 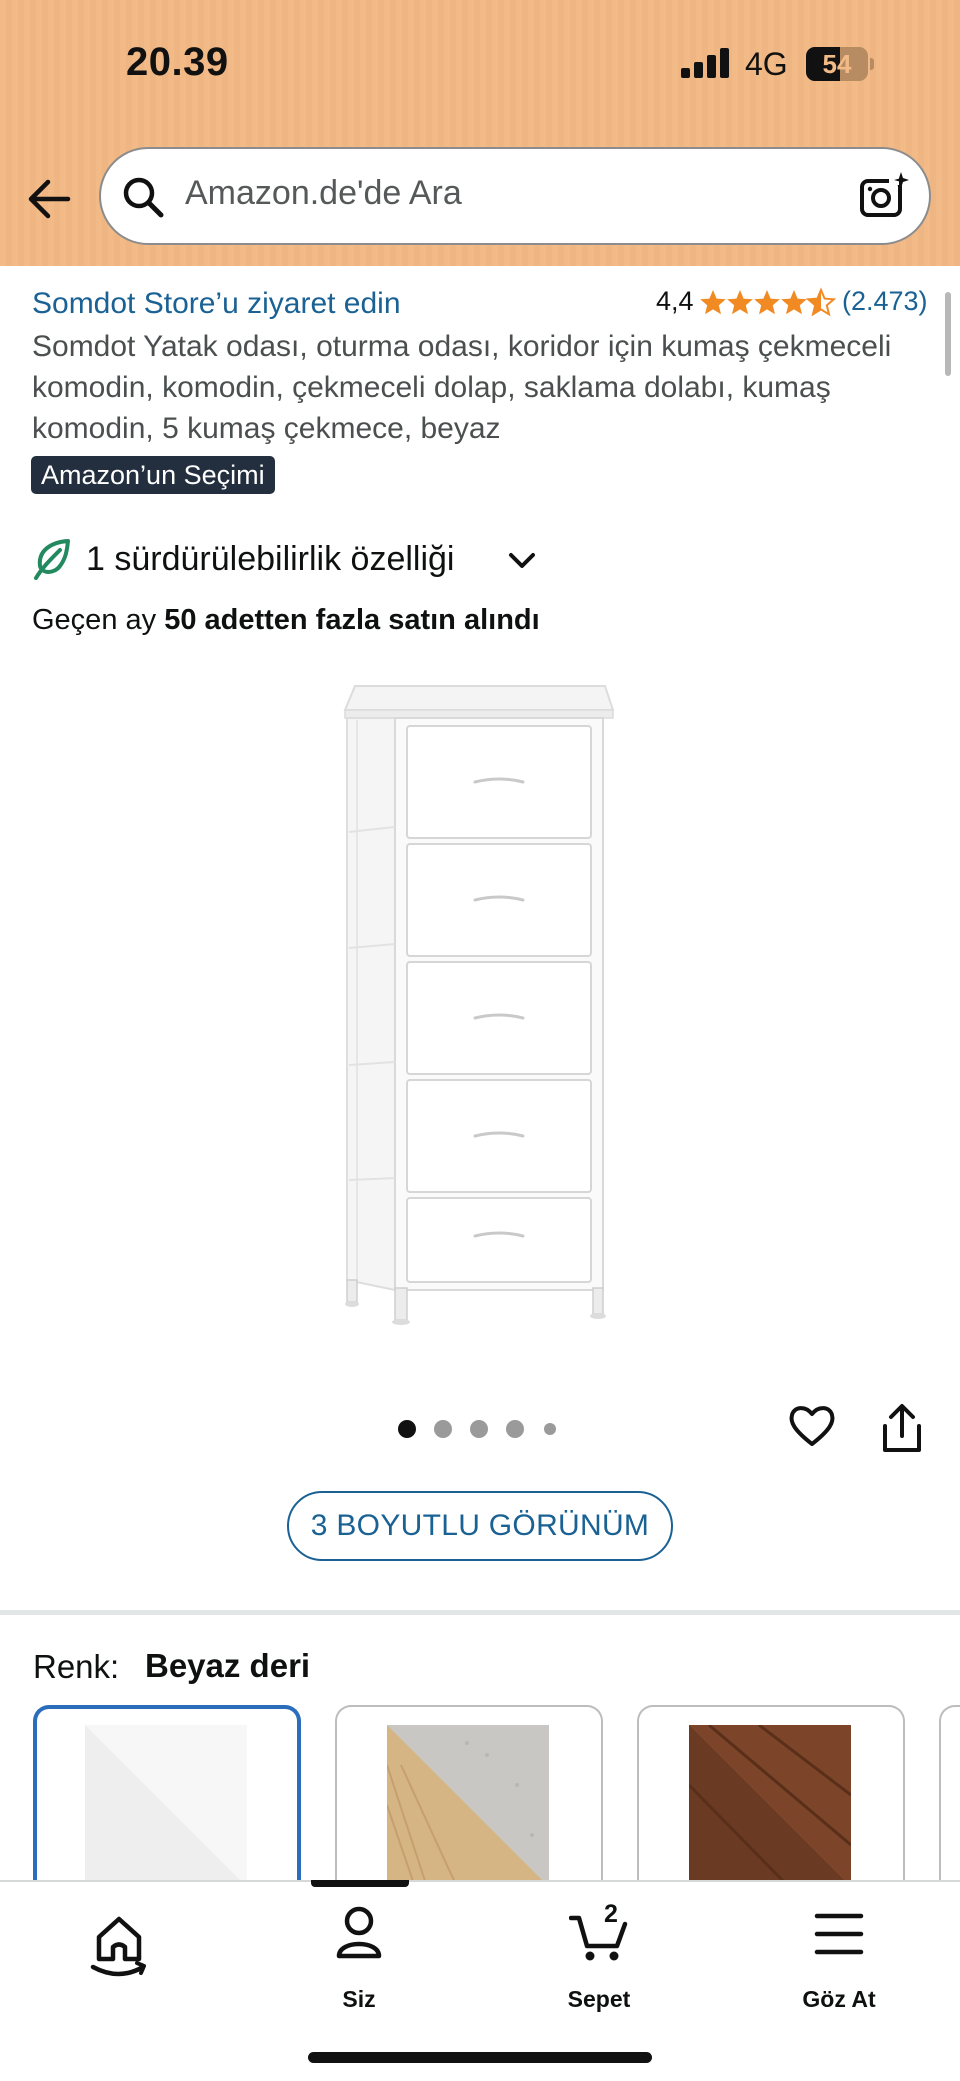 What do you see at coordinates (52, 559) in the screenshot?
I see `leaf-icon` at bounding box center [52, 559].